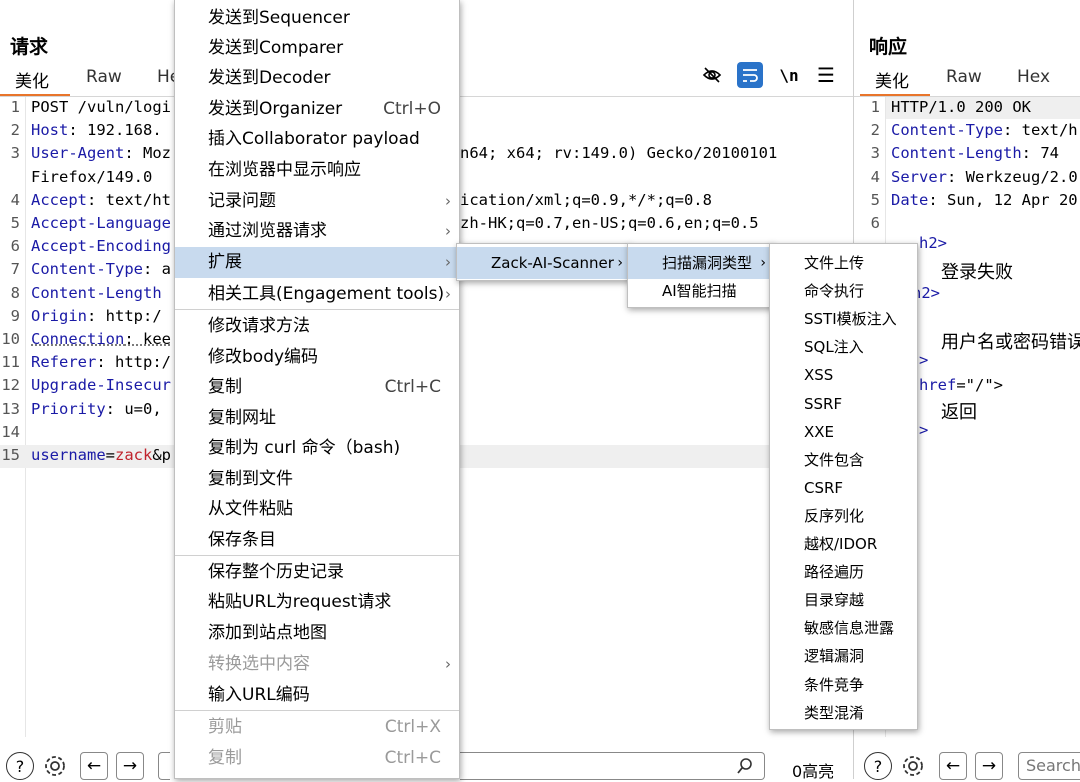  What do you see at coordinates (147, 339) in the screenshot?
I see `code-token: : kee` at bounding box center [147, 339].